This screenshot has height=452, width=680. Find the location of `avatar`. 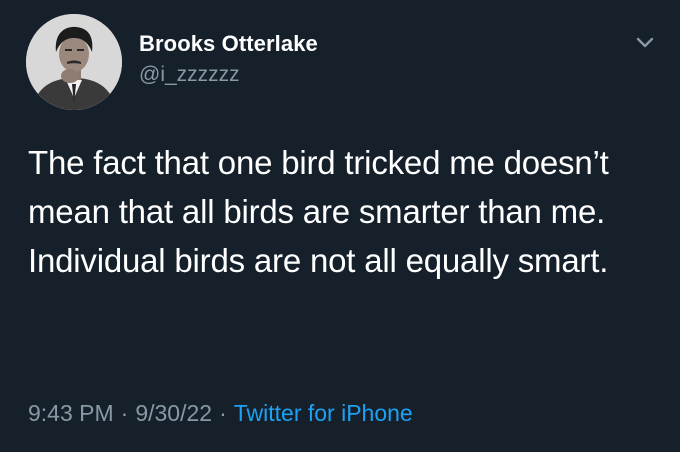

avatar is located at coordinates (74, 62).